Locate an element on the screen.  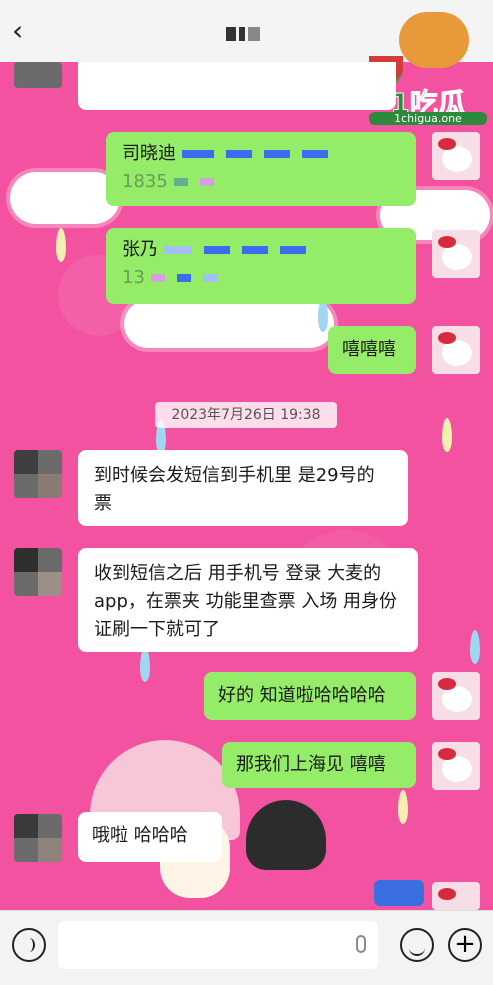
message-bubble: 嘻嘻嘻 is located at coordinates (372, 350).